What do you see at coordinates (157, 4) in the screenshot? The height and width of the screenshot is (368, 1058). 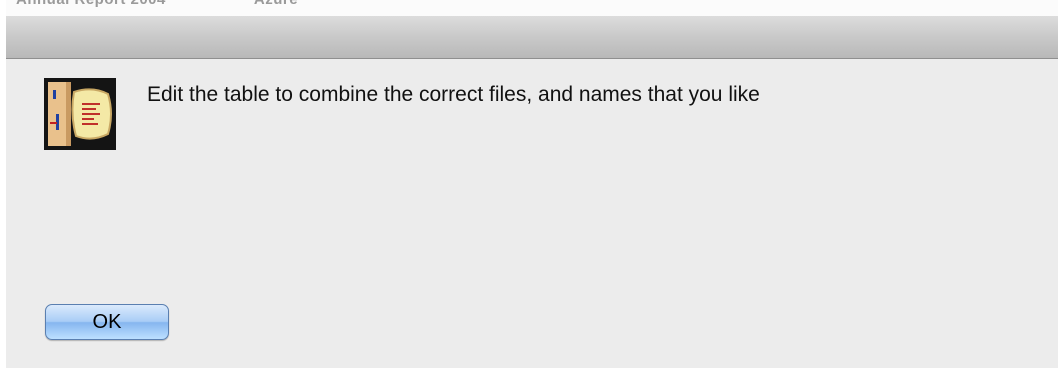 I see `background-window-text: Annual Report 2004 ~ Azure` at bounding box center [157, 4].